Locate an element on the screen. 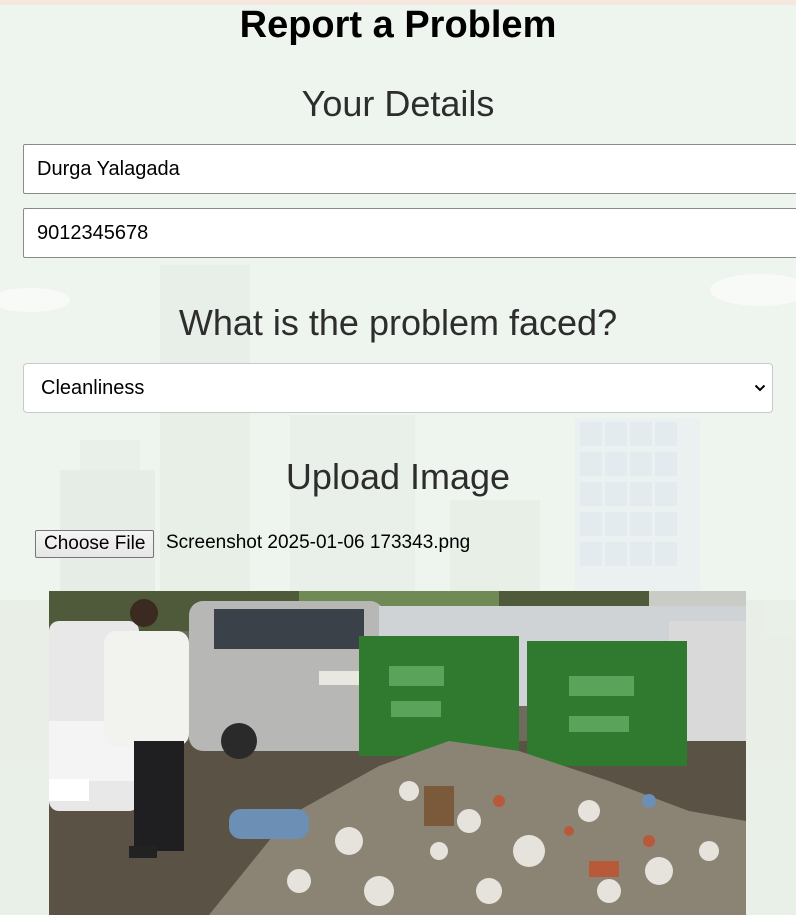  problem-type-select: Cleanliness is located at coordinates (398, 388).